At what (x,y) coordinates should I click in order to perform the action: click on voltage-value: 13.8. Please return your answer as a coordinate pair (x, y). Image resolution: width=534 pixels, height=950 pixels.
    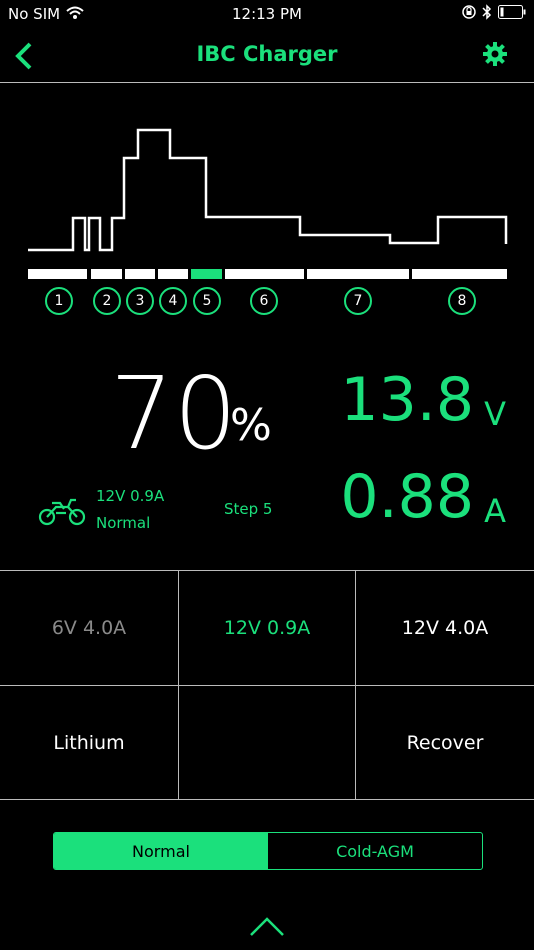
    Looking at the image, I should click on (407, 400).